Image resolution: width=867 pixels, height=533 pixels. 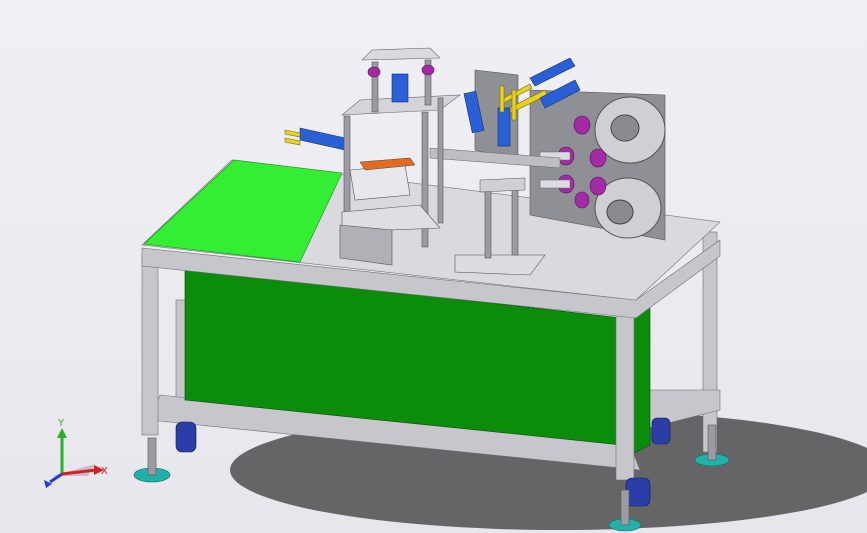 I want to click on back-plate, so click(x=496, y=115).